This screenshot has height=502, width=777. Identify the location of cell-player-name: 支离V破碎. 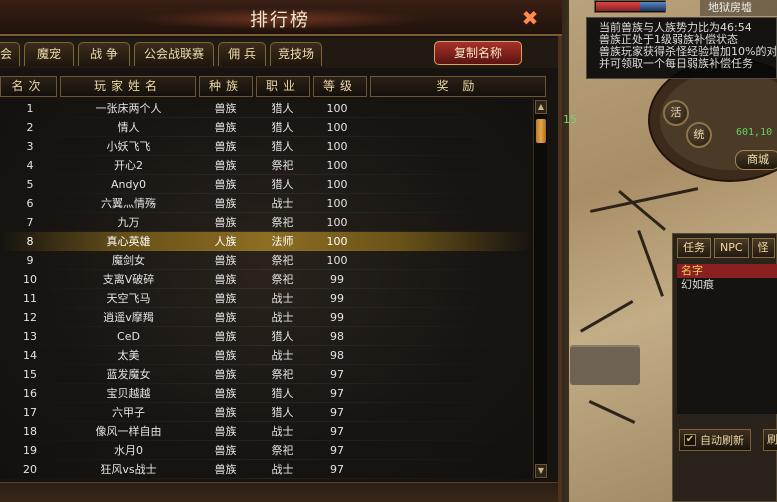
(128, 279).